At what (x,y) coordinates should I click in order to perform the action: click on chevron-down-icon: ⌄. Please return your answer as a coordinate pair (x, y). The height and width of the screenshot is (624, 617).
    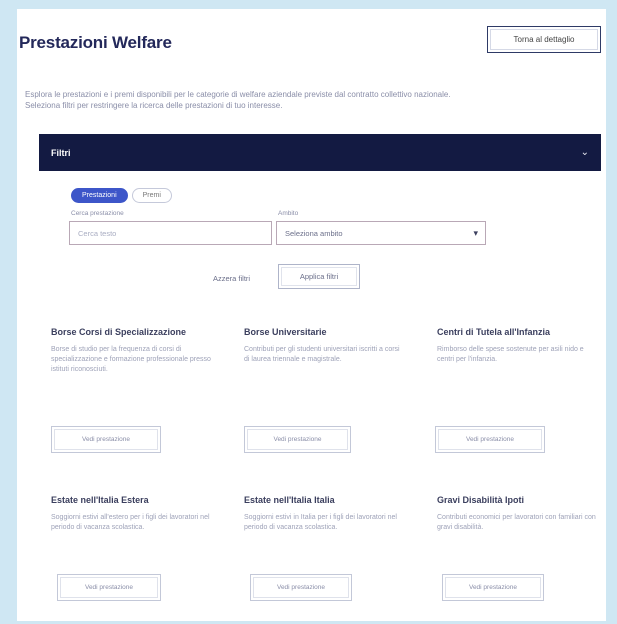
    Looking at the image, I should click on (585, 152).